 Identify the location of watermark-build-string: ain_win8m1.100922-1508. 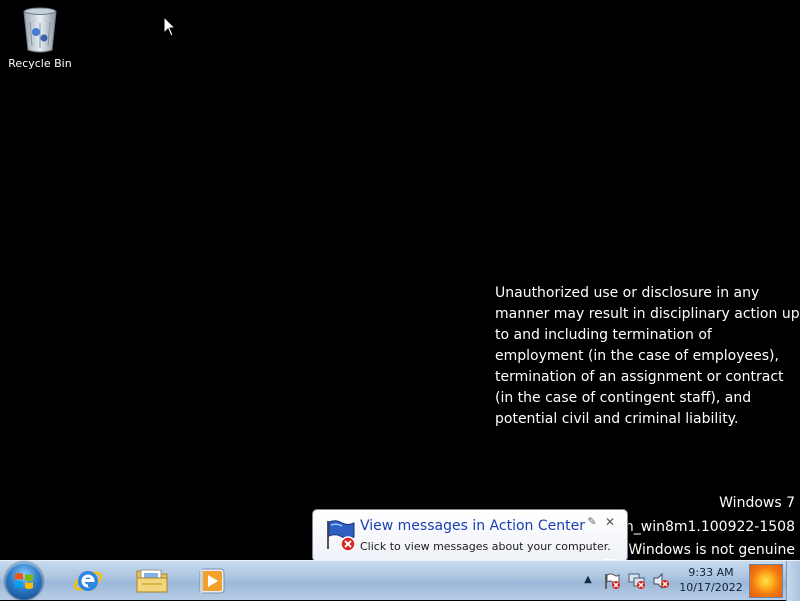
(703, 527).